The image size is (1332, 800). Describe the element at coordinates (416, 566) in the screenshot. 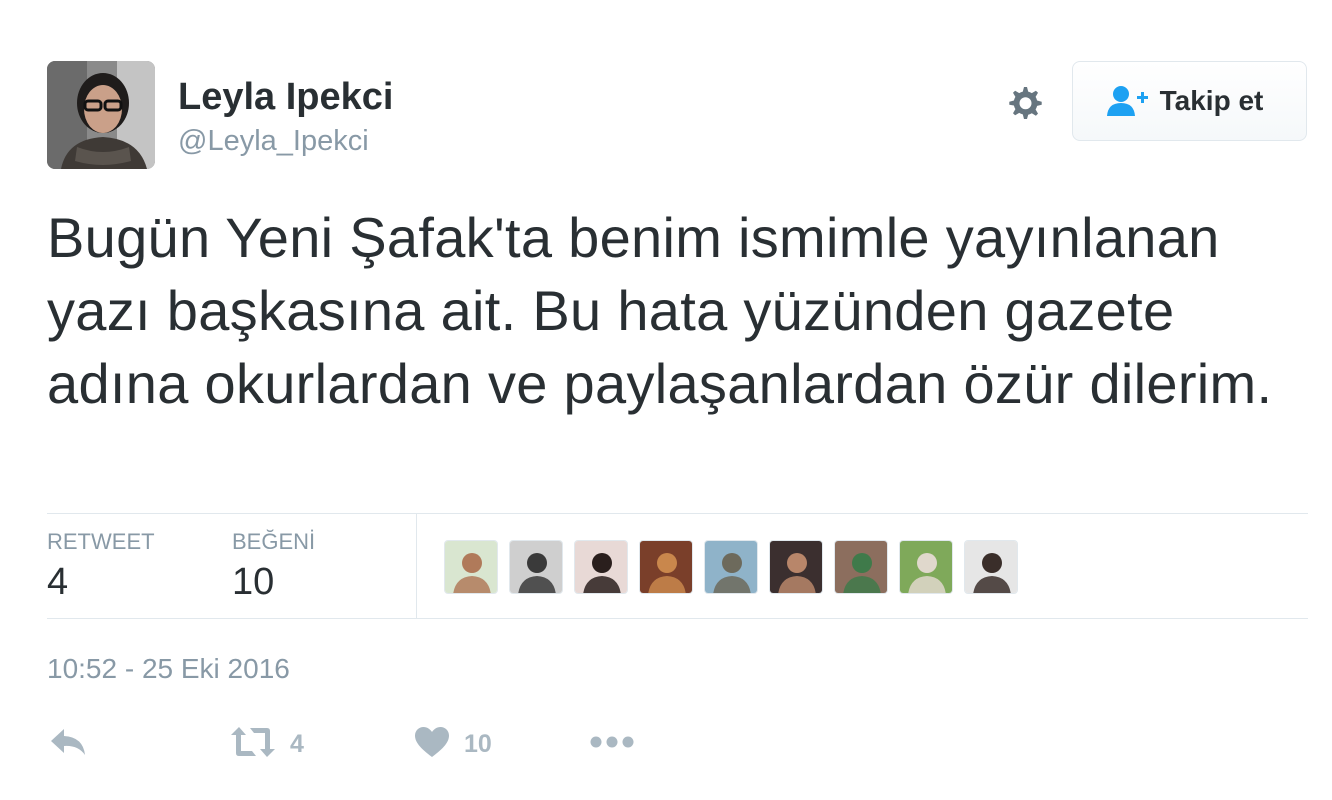

I see `stats-divider` at that location.